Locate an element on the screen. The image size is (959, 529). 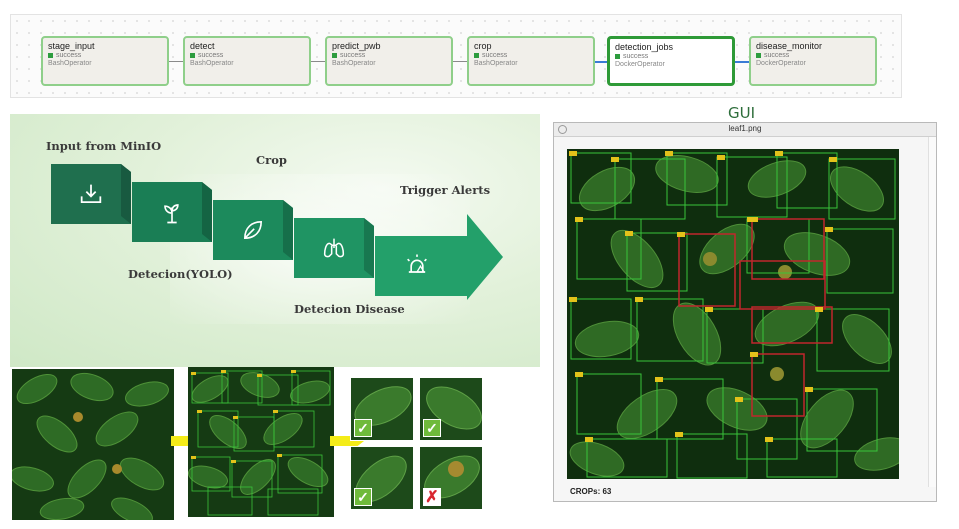
label-input: Input from MinIO is located at coordinates (104, 146).